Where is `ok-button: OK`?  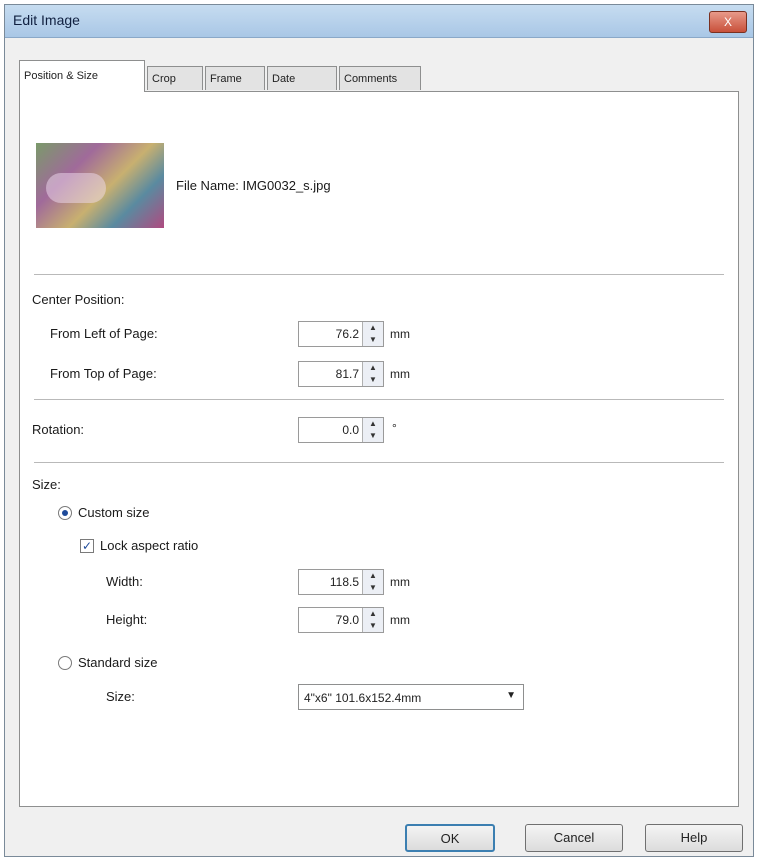
ok-button: OK is located at coordinates (450, 838).